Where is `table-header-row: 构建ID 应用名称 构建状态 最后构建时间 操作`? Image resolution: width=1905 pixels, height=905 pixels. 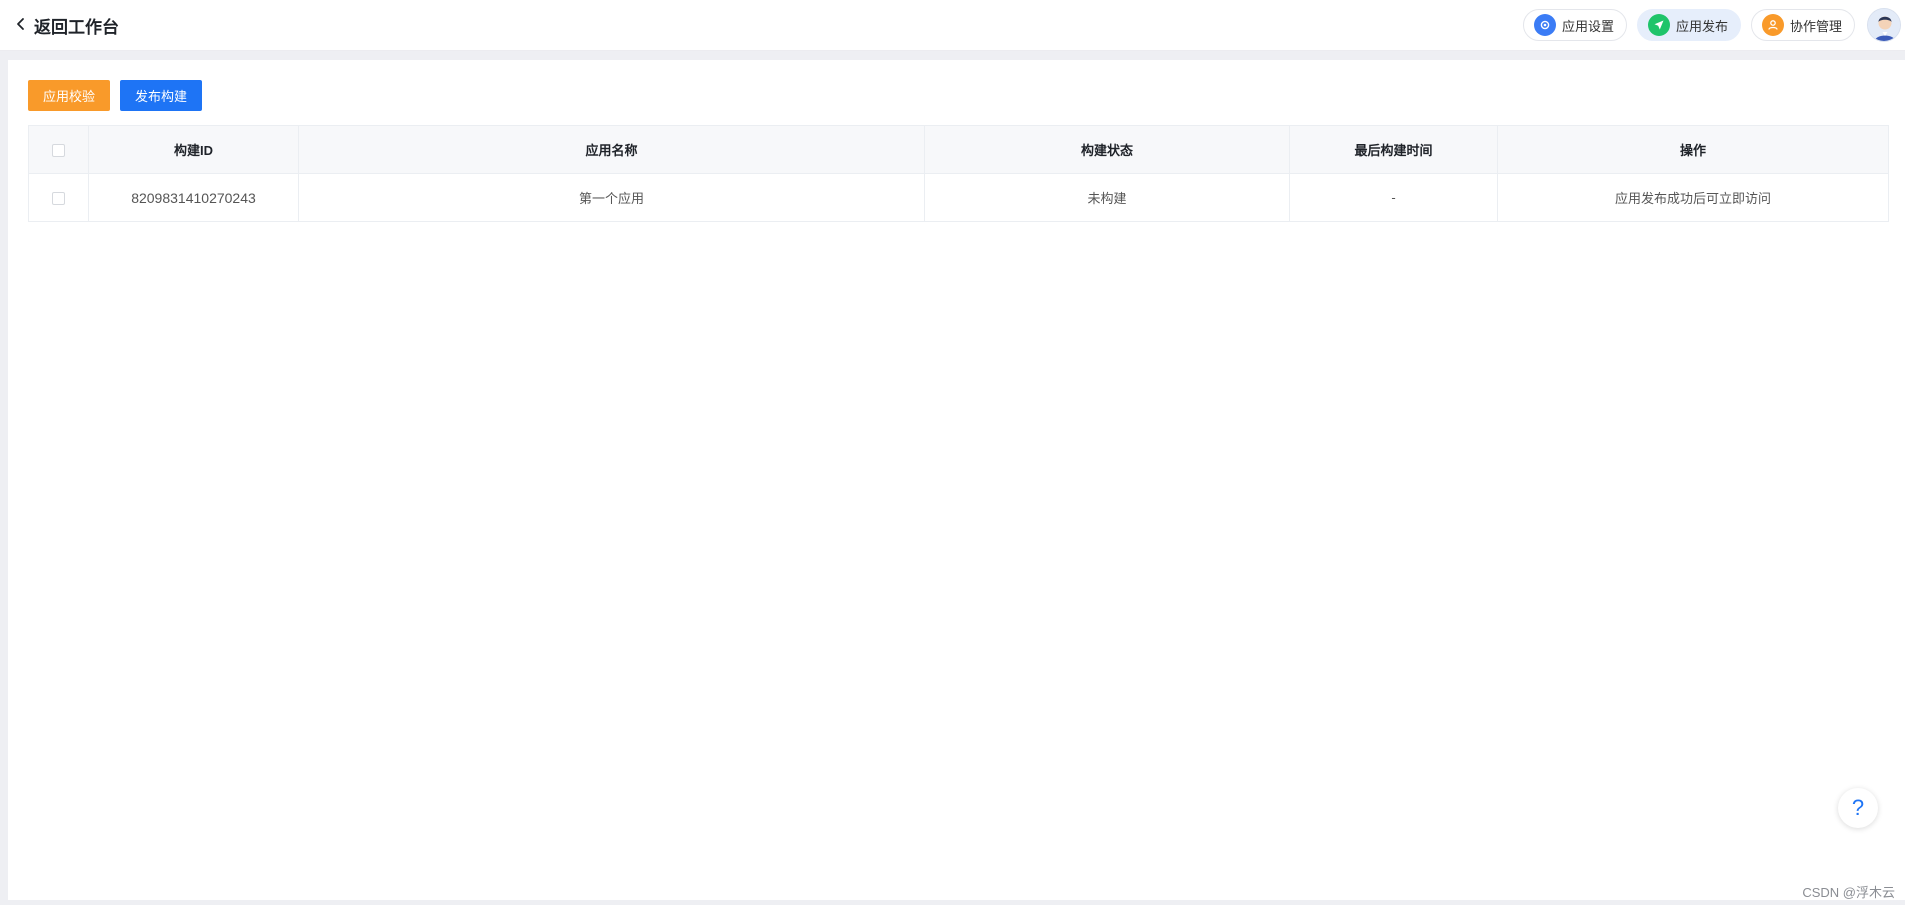 table-header-row: 构建ID 应用名称 构建状态 最后构建时间 操作 is located at coordinates (958, 149).